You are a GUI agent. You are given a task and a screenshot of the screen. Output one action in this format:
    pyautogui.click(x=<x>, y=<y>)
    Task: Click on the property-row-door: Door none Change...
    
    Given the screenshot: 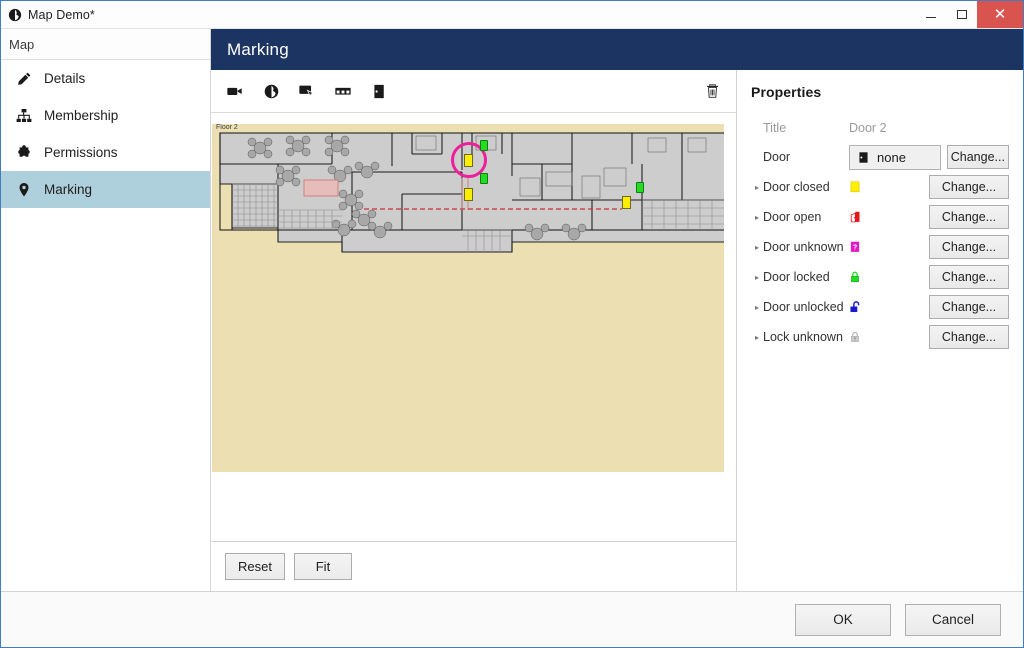 What is the action you would take?
    pyautogui.click(x=880, y=157)
    